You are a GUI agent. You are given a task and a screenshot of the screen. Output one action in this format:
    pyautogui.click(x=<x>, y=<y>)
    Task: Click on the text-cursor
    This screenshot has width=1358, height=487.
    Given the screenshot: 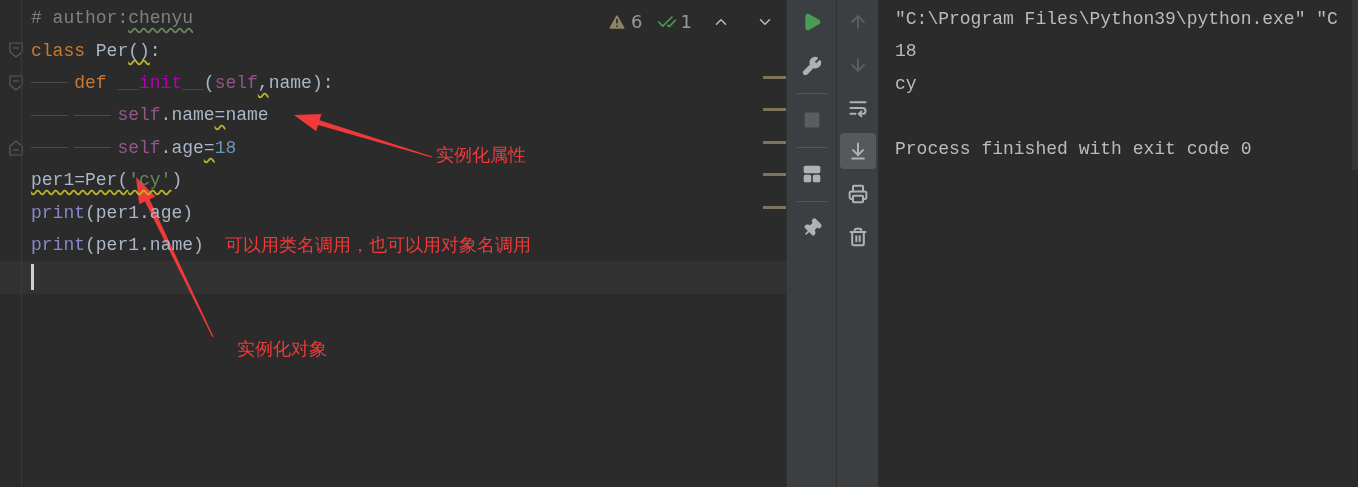 What is the action you would take?
    pyautogui.click(x=32, y=277)
    